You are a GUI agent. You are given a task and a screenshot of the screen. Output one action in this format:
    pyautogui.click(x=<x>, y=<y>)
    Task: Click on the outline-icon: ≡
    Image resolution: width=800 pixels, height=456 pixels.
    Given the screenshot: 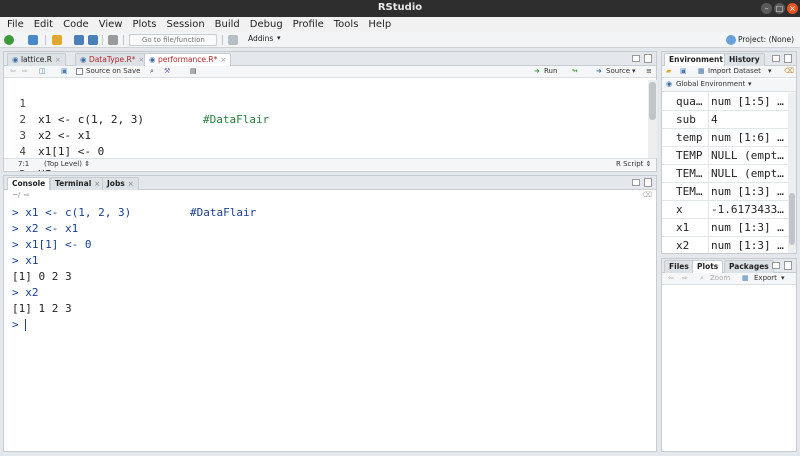 What is the action you would take?
    pyautogui.click(x=649, y=71)
    